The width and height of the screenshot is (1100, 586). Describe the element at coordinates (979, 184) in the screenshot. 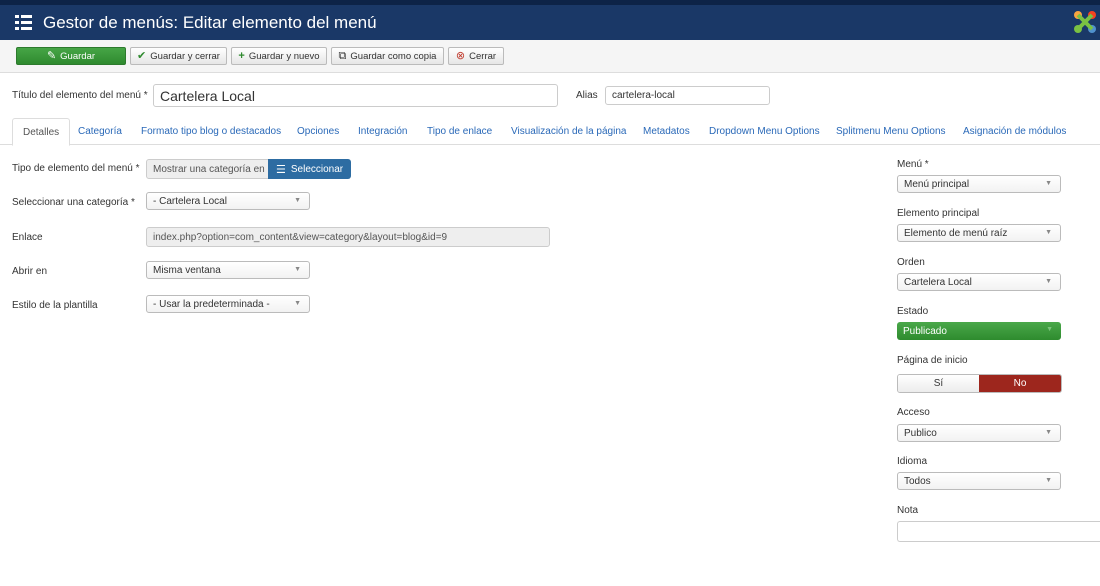

I see `menu-select: Menú principal ▼` at that location.